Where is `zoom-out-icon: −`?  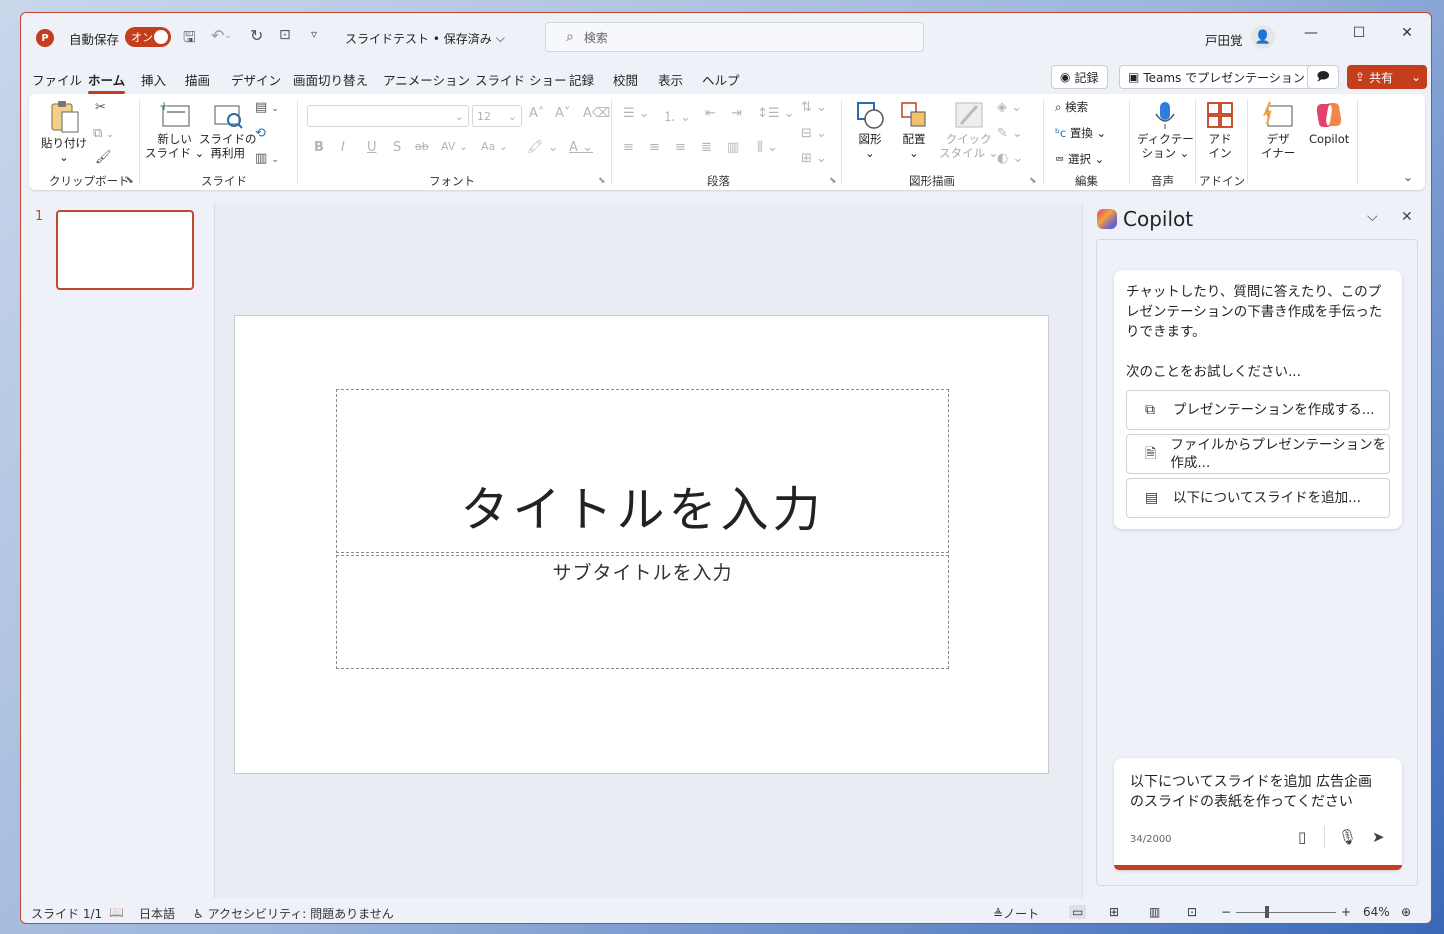
zoom-out-icon: − is located at coordinates (1226, 912).